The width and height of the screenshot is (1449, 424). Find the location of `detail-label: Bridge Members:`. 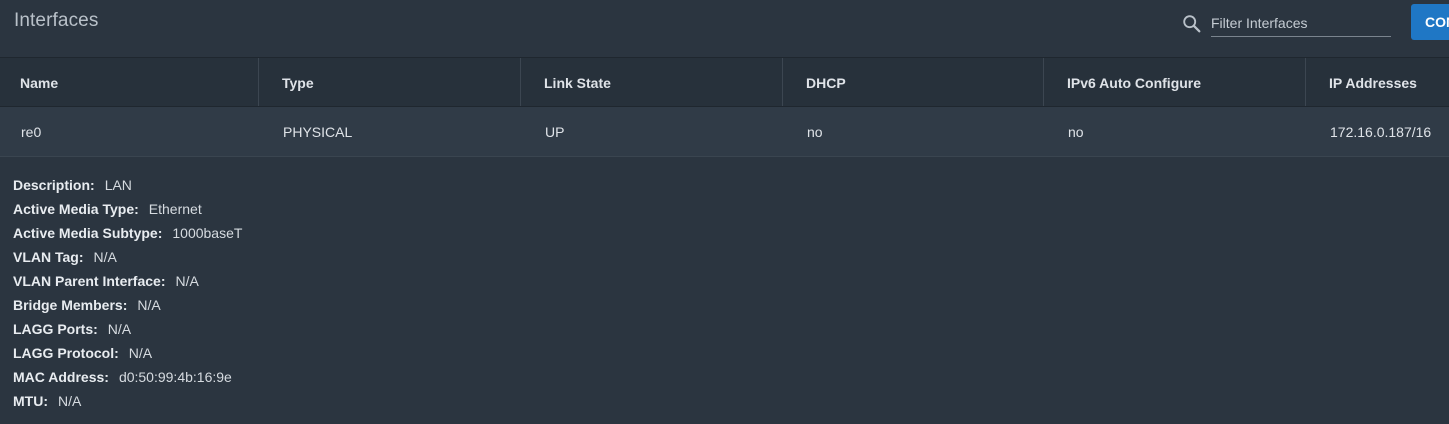

detail-label: Bridge Members: is located at coordinates (70, 305).